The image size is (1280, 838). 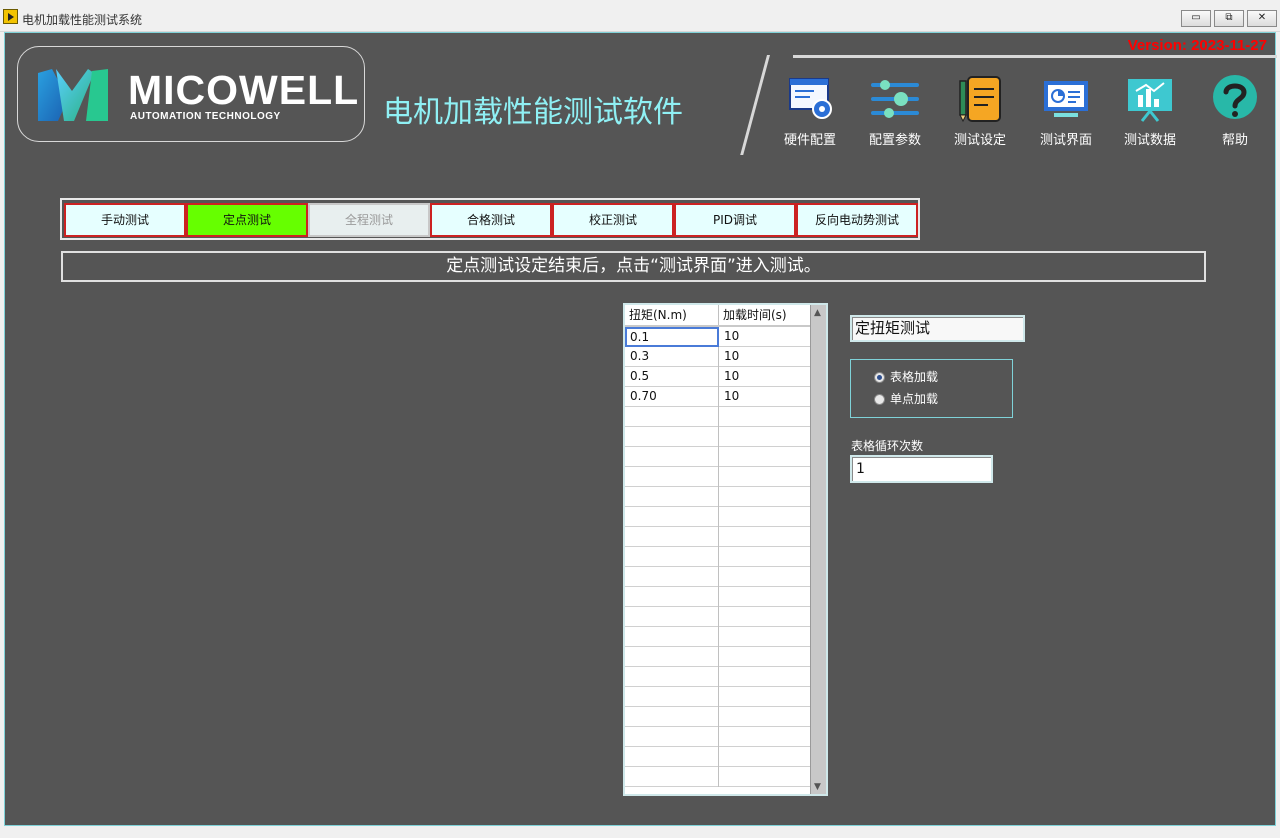 I want to click on window-title: 电机加载性能测试系统, so click(x=82, y=20).